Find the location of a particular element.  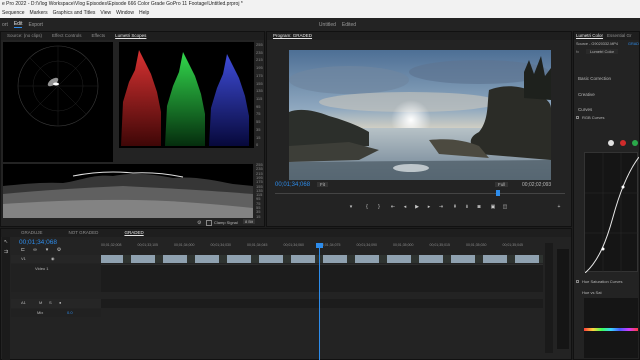

timeline-marker-icon: ▾ is located at coordinates (47, 250).